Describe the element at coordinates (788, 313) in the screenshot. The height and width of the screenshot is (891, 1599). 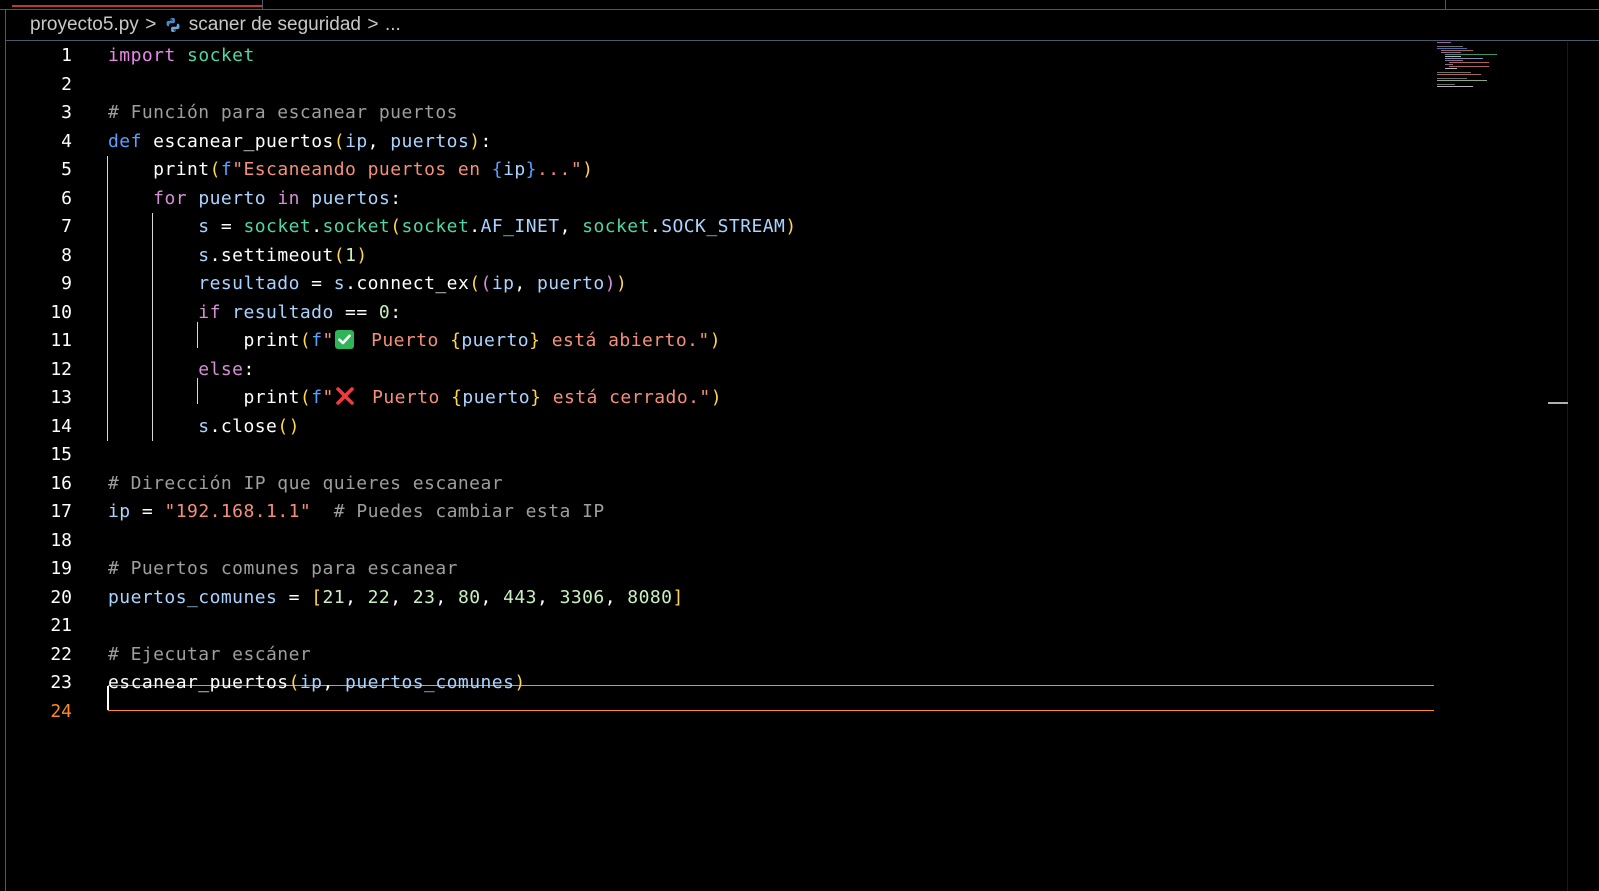
I see `code-line: if resultado == 0:` at that location.